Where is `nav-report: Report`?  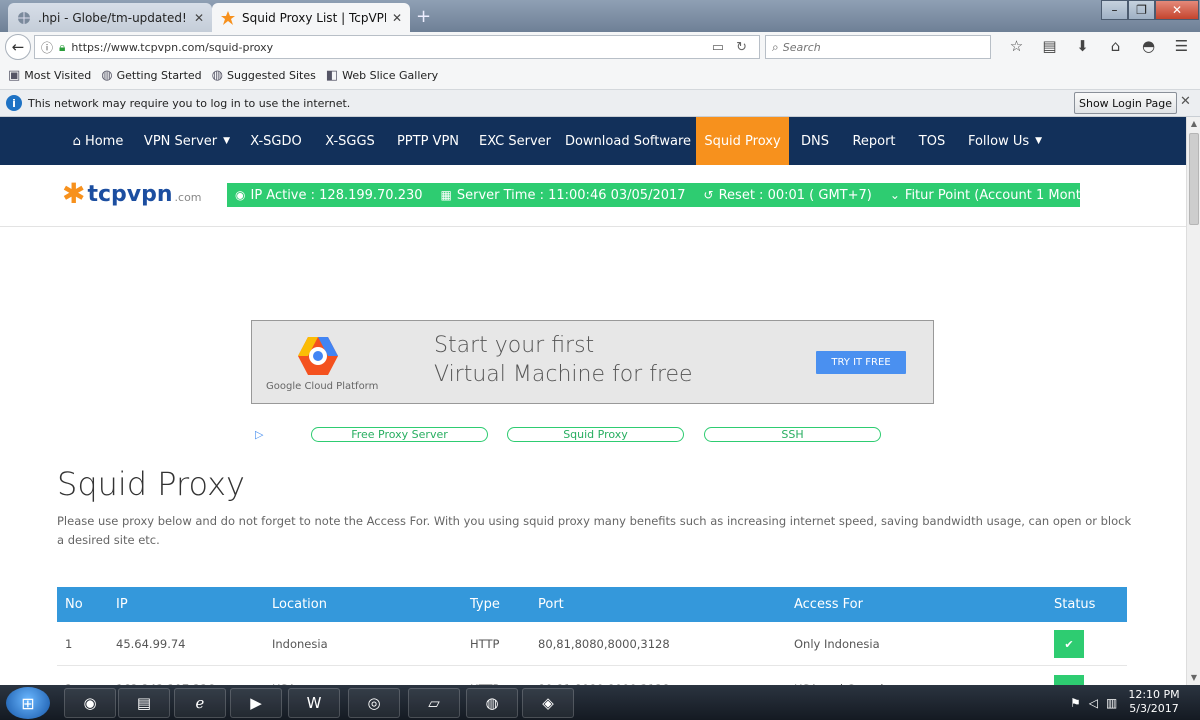
nav-report: Report is located at coordinates (874, 141).